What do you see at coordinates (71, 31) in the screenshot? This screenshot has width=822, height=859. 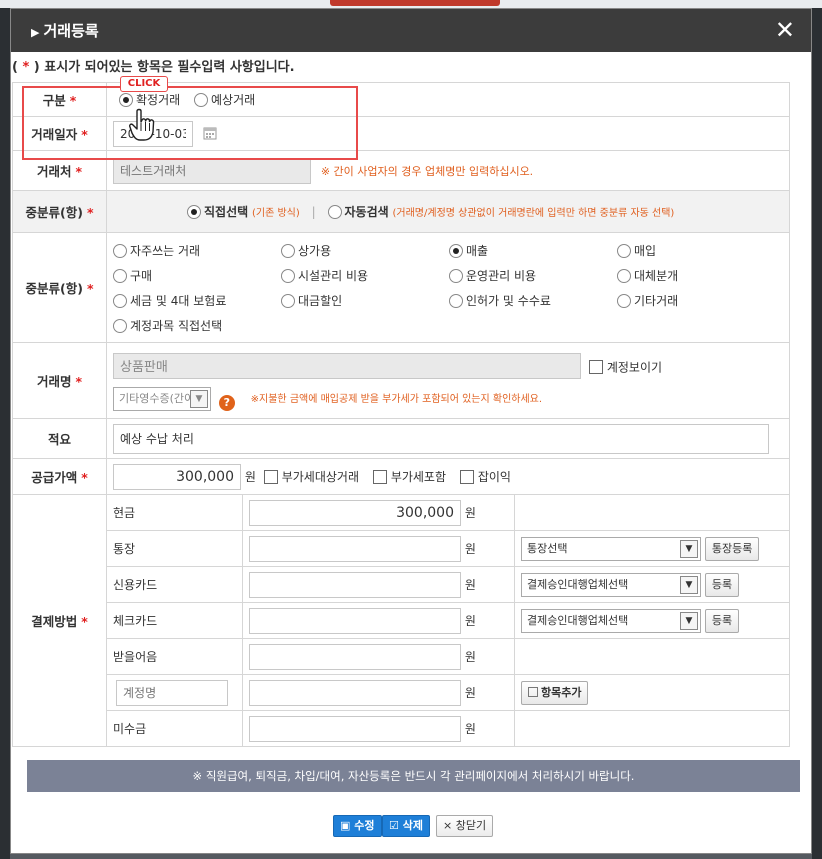 I see `modal-title-text: 거래등록` at bounding box center [71, 31].